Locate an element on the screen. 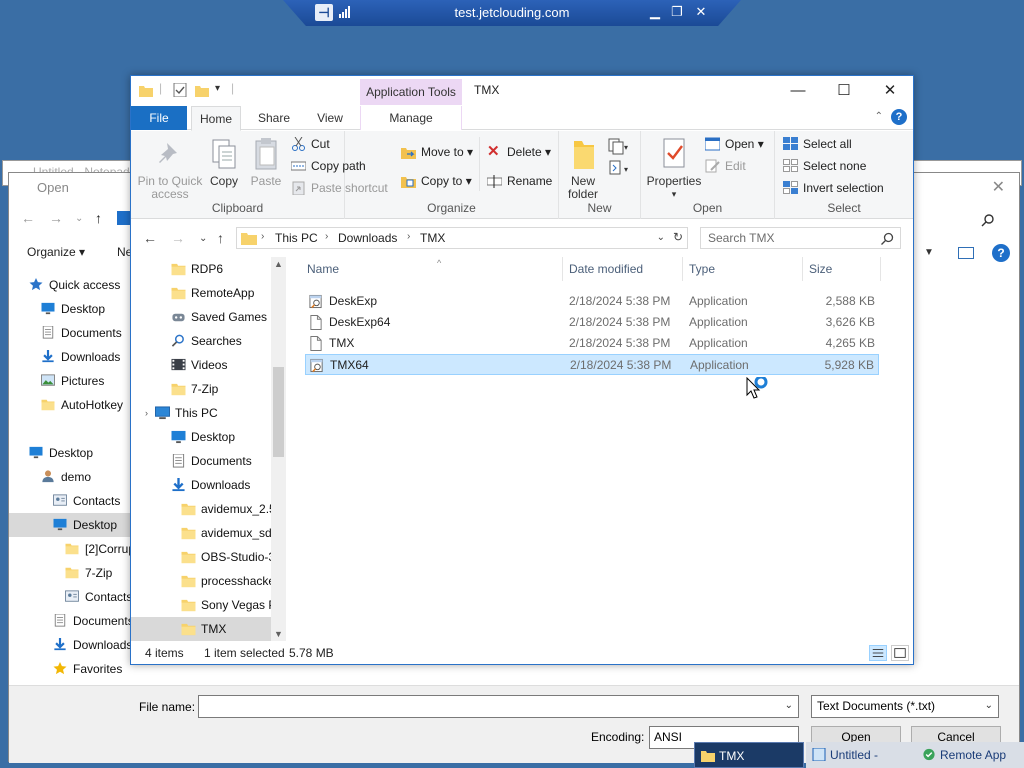 This screenshot has height=768, width=1024. search-input: Search TMX is located at coordinates (800, 238).